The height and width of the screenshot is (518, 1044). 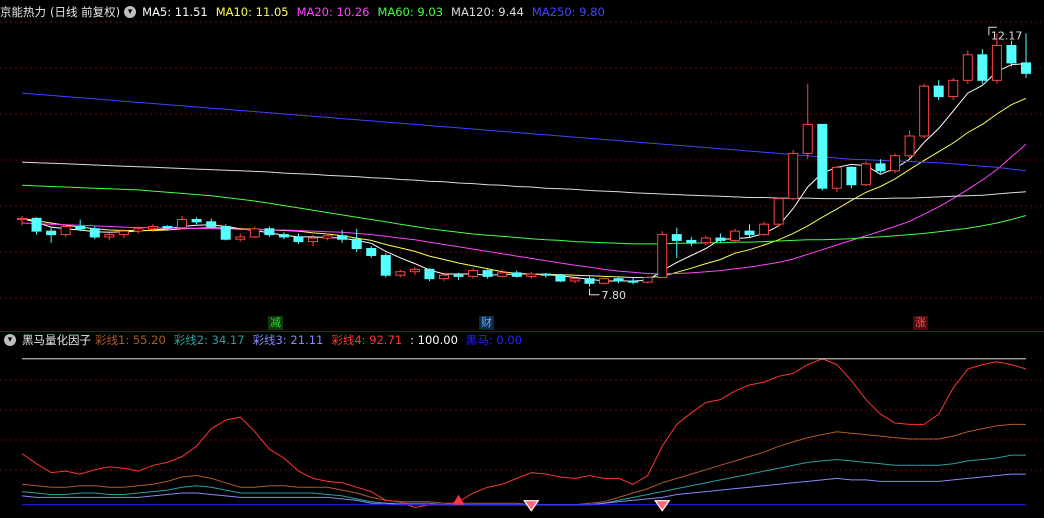 I want to click on color-line-2-label: 彩线2: 34.17, so click(x=209, y=340).